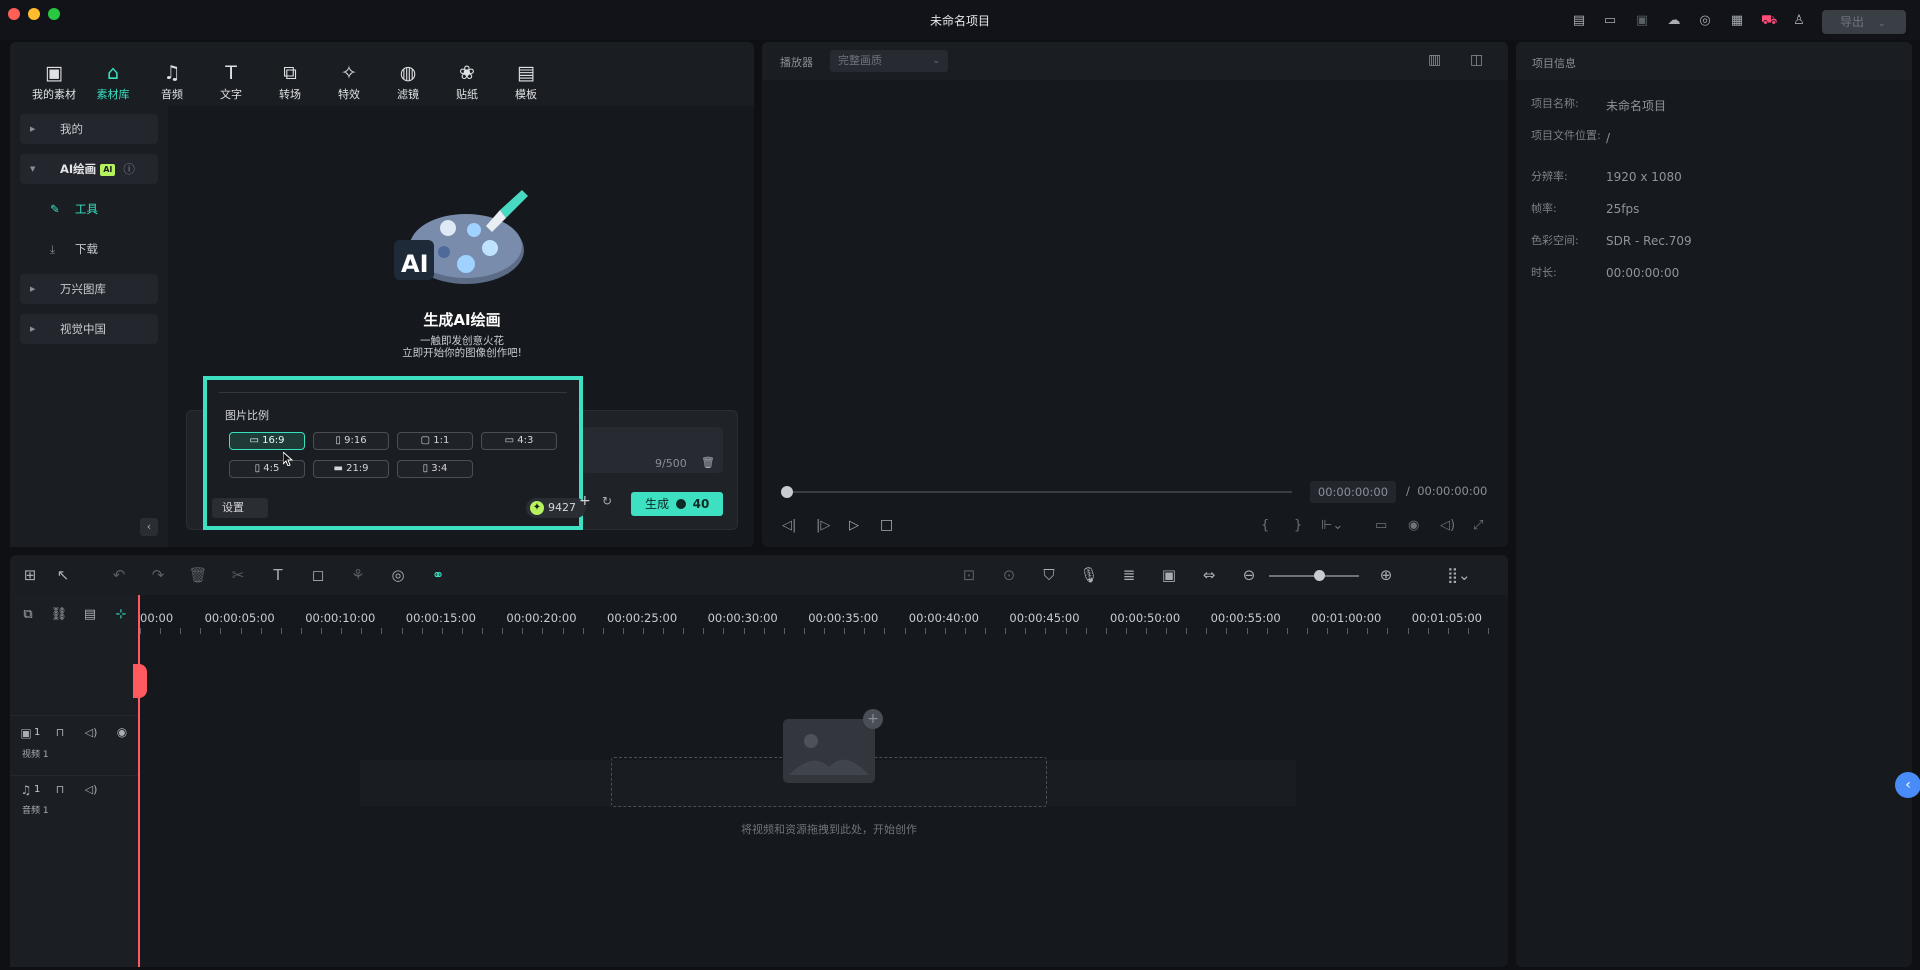  I want to click on volume-icon: ◁), so click(1447, 525).